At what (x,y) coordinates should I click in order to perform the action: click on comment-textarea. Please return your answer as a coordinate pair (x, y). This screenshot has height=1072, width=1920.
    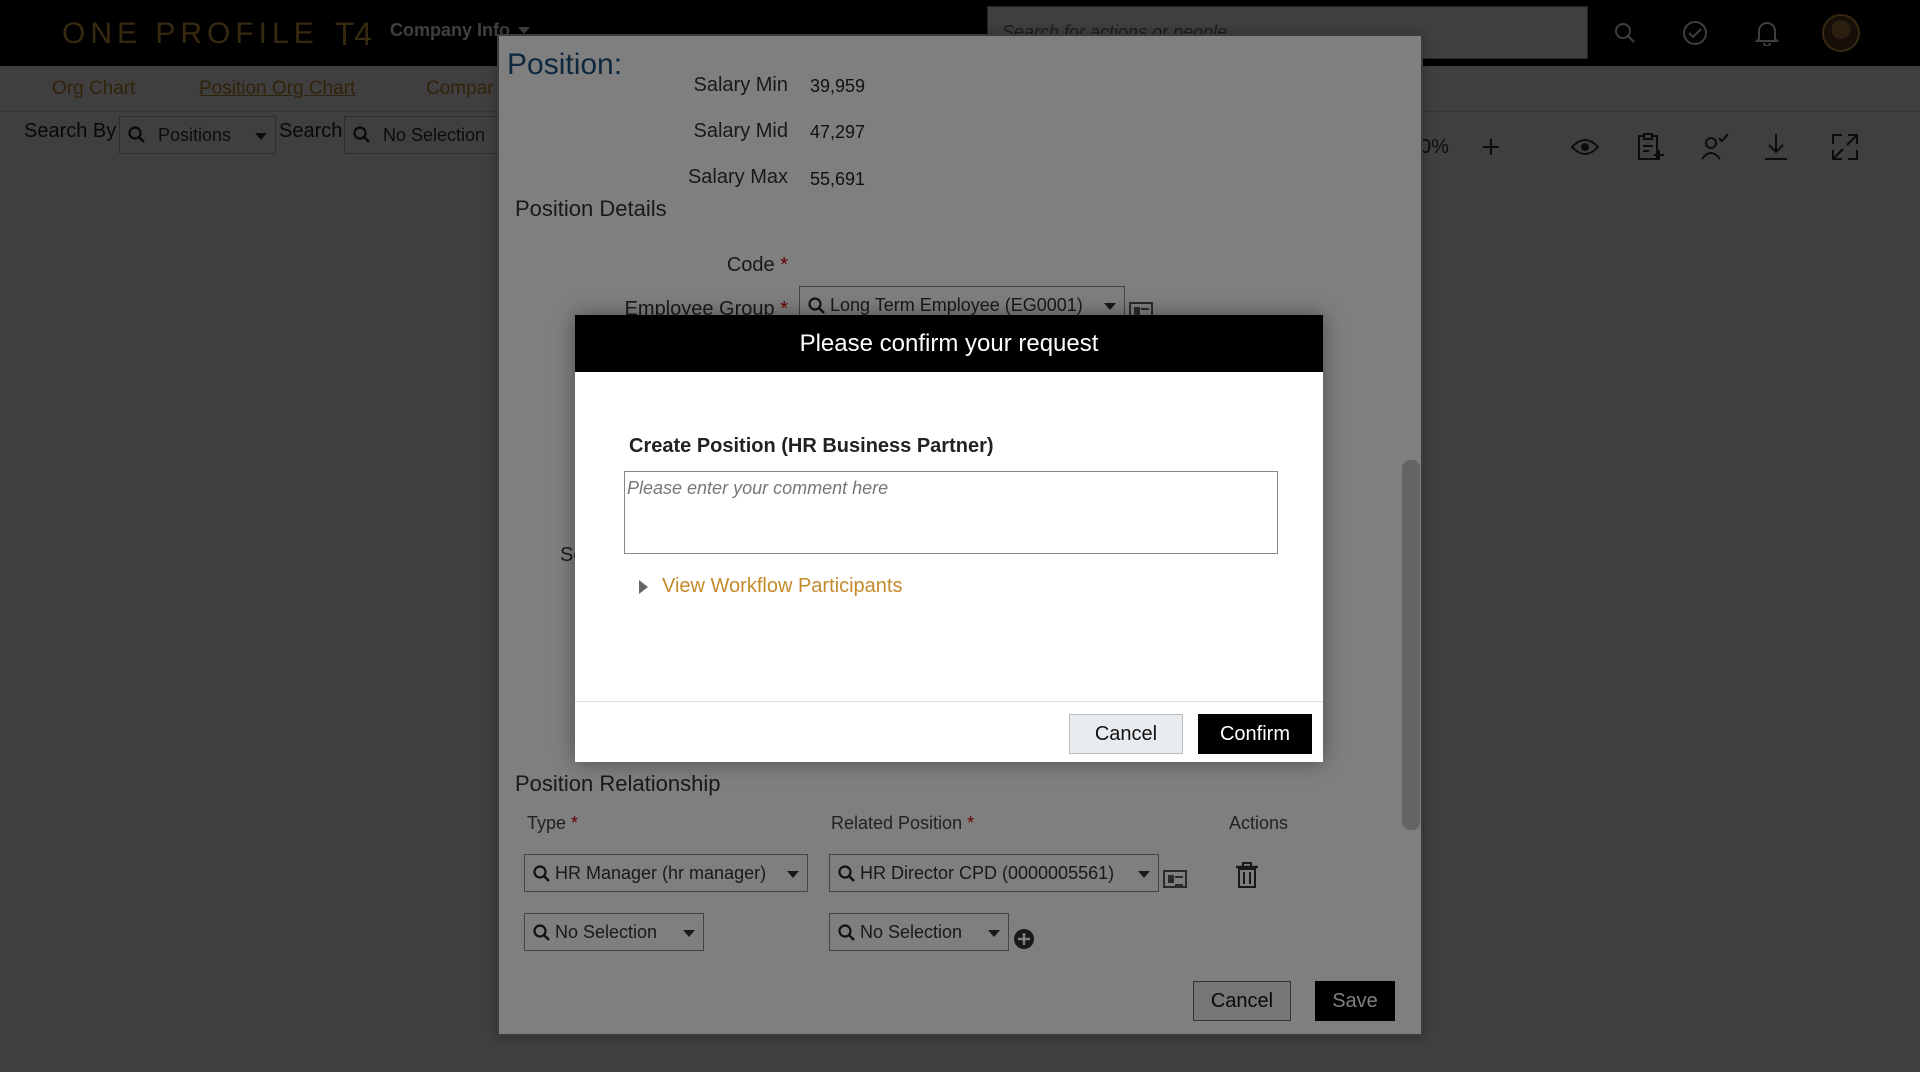
    Looking at the image, I should click on (951, 512).